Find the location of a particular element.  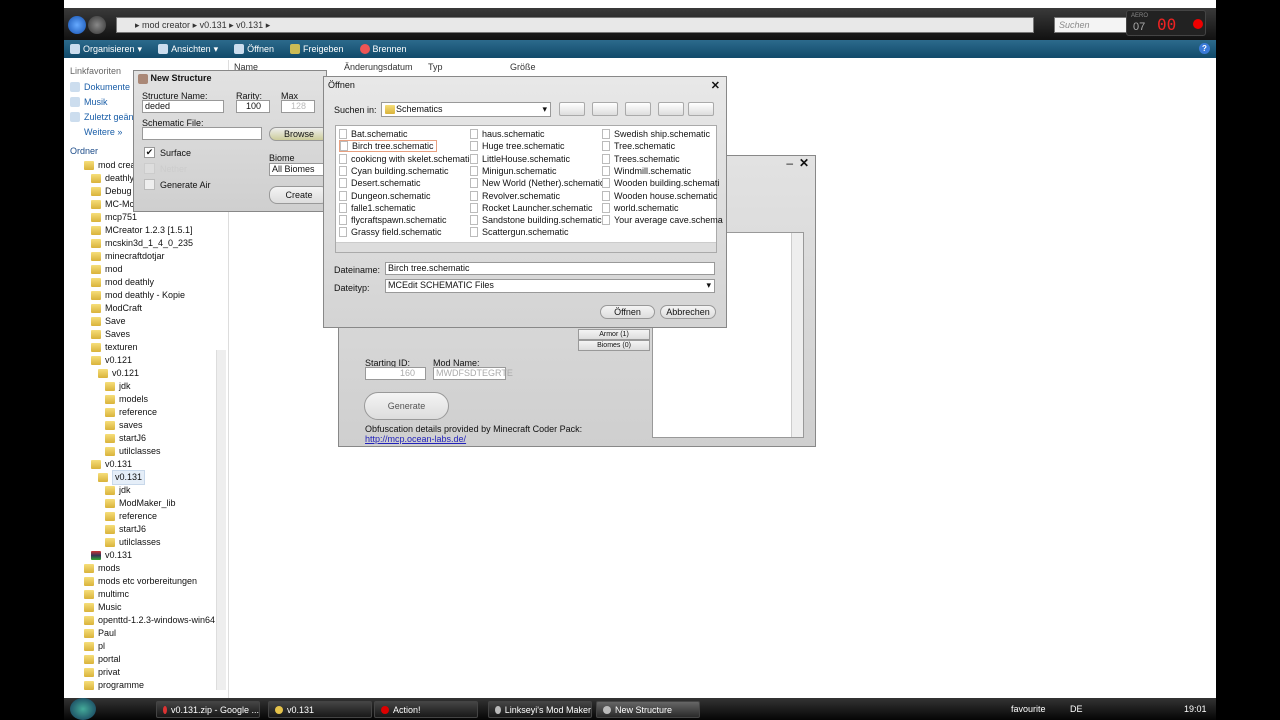

tree-item: openttd-1.2.3-windows-win64 is located at coordinates (149, 620).